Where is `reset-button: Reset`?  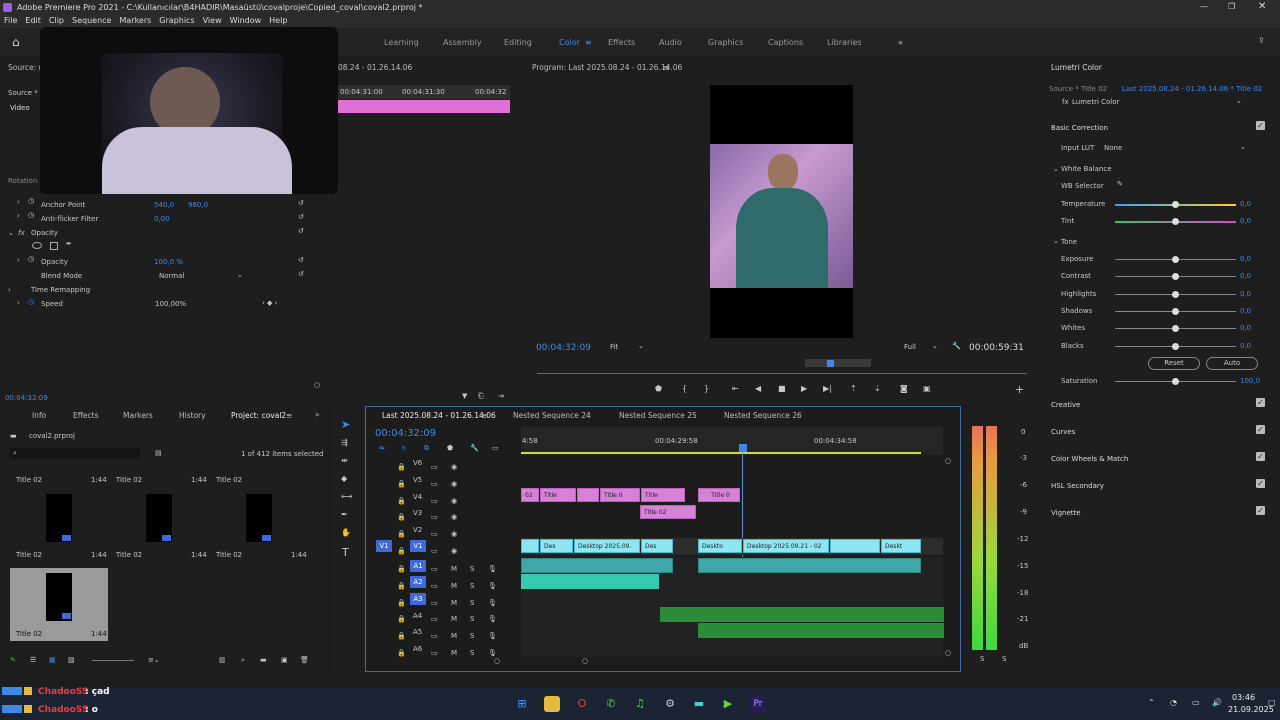
reset-button: Reset is located at coordinates (1174, 363).